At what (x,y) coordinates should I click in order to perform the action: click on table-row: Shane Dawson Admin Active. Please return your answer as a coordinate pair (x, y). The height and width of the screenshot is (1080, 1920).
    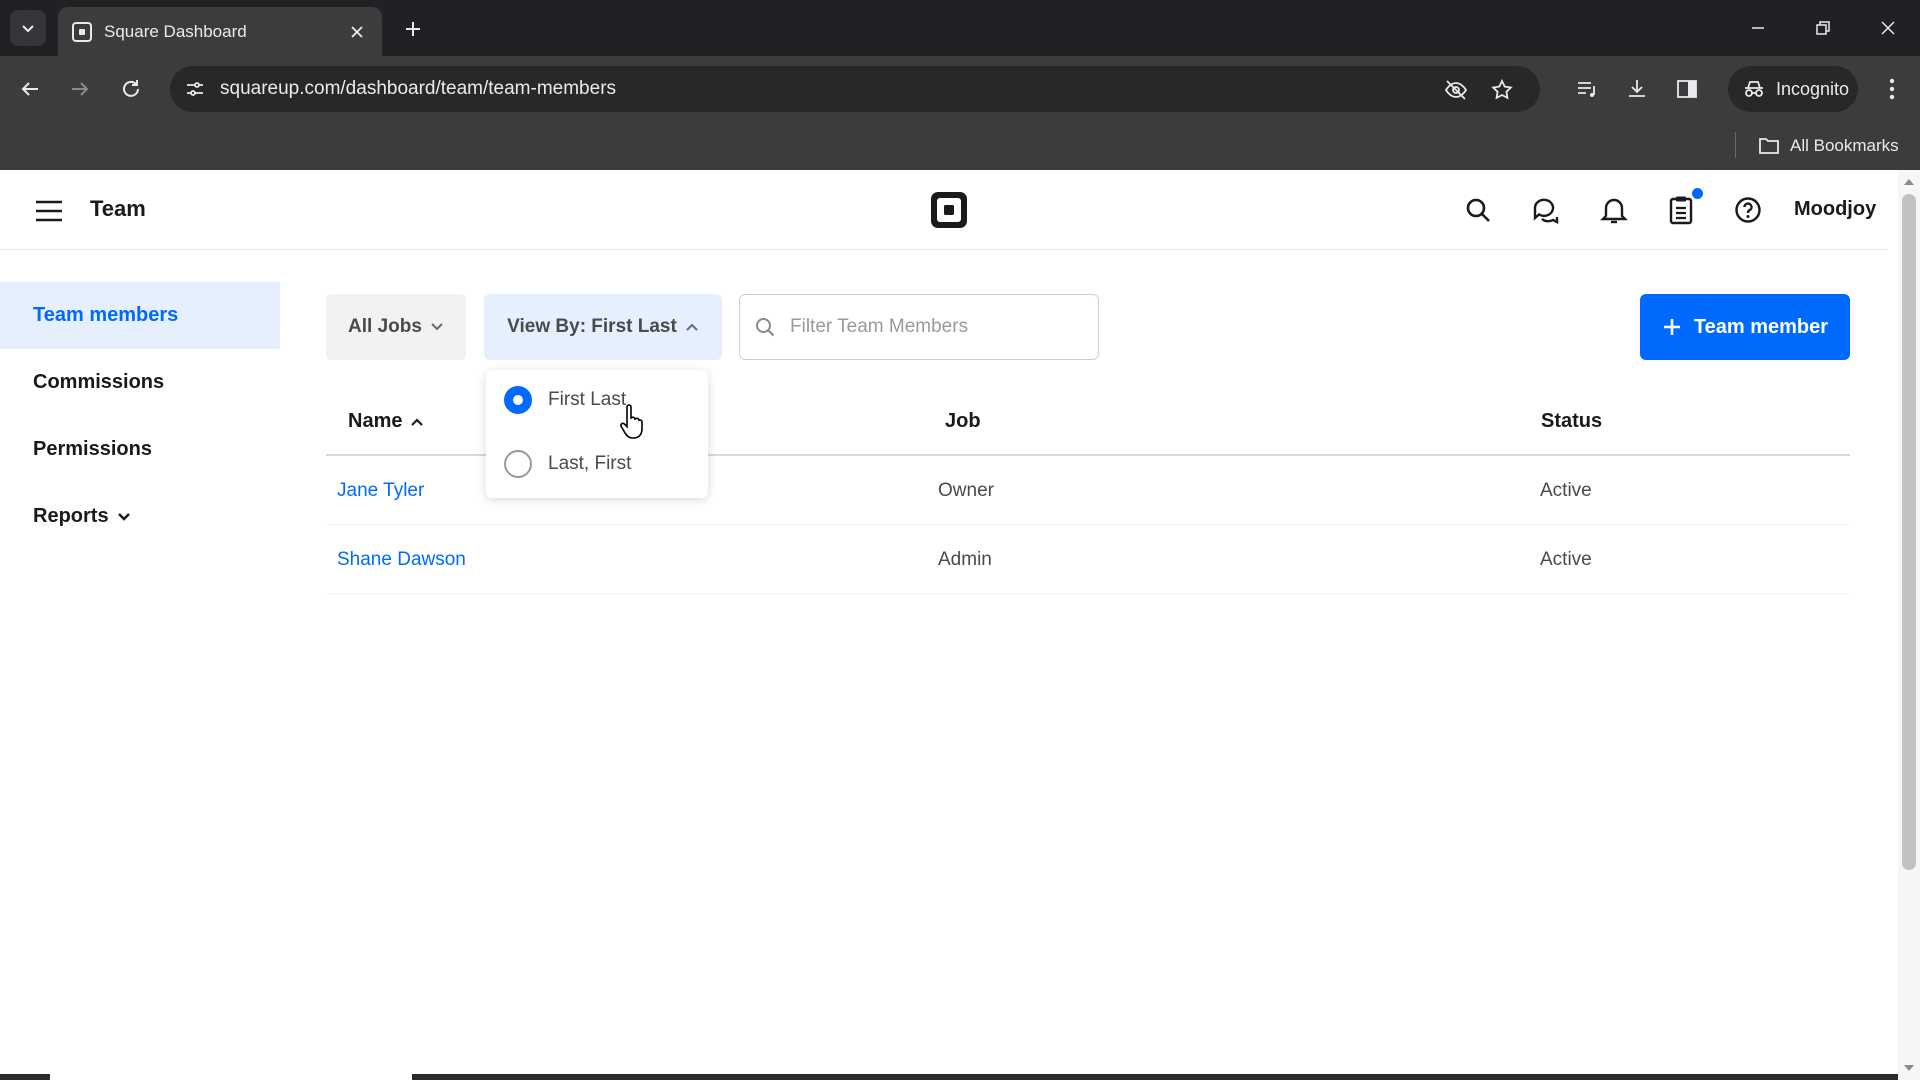
    Looking at the image, I should click on (1088, 559).